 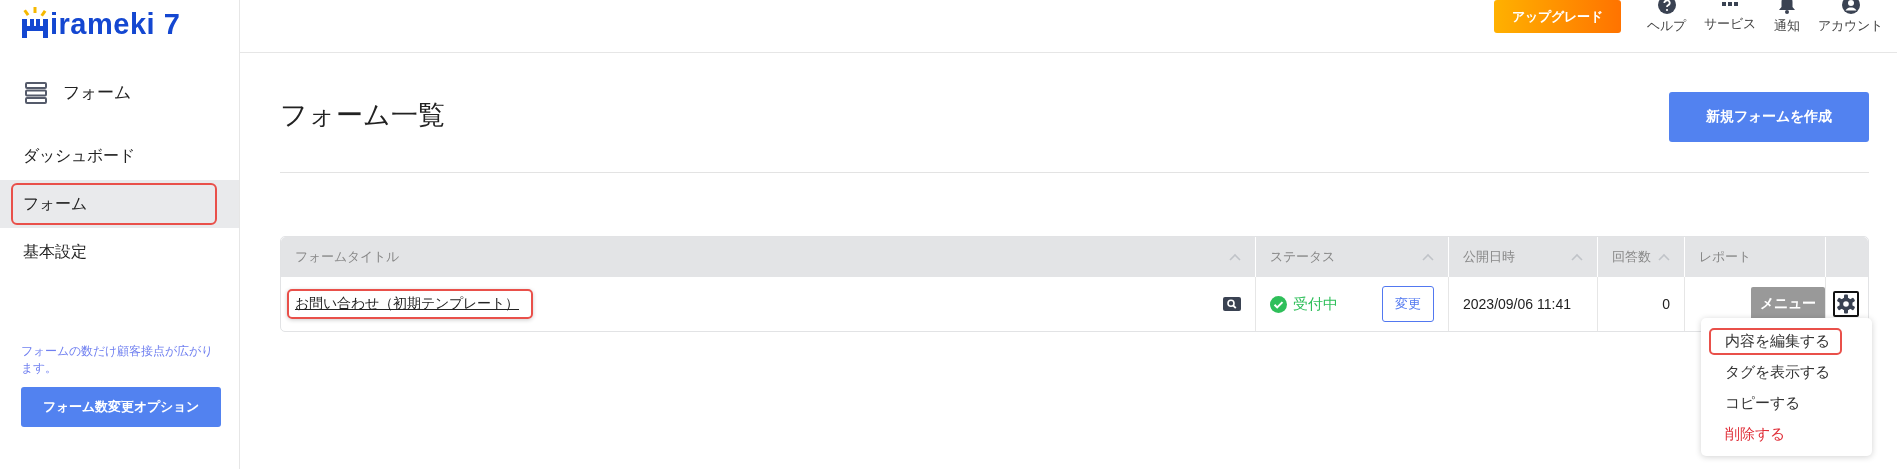 What do you see at coordinates (114, 156) in the screenshot?
I see `sidebar-item: ダッシュボード` at bounding box center [114, 156].